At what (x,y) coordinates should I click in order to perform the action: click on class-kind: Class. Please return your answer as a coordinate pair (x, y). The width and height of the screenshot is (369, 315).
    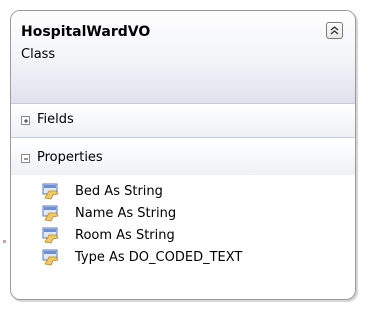
    Looking at the image, I should click on (38, 54).